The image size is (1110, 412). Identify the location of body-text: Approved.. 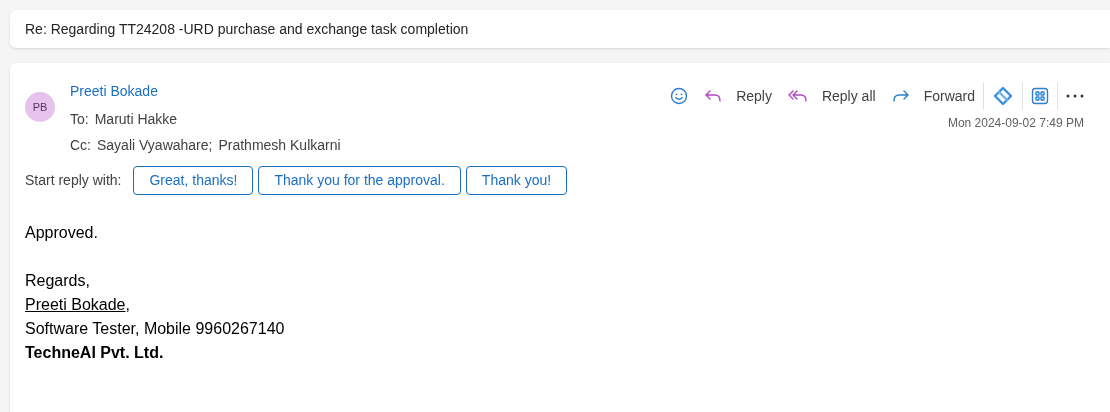
(62, 233).